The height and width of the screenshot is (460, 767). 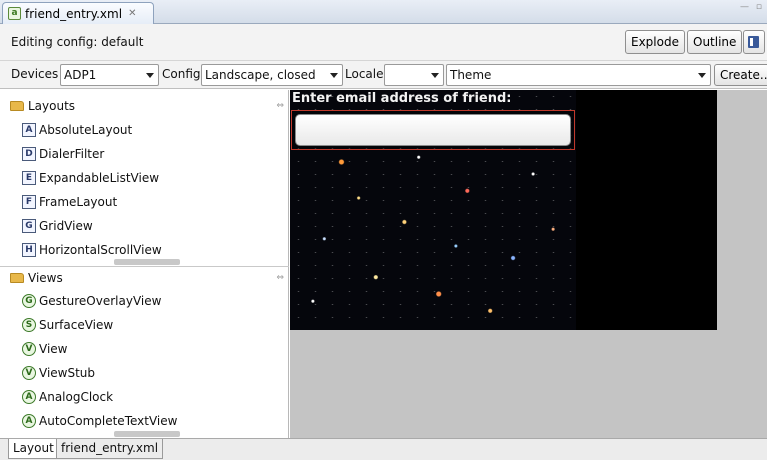 I want to click on layout-toggle-button, so click(x=754, y=42).